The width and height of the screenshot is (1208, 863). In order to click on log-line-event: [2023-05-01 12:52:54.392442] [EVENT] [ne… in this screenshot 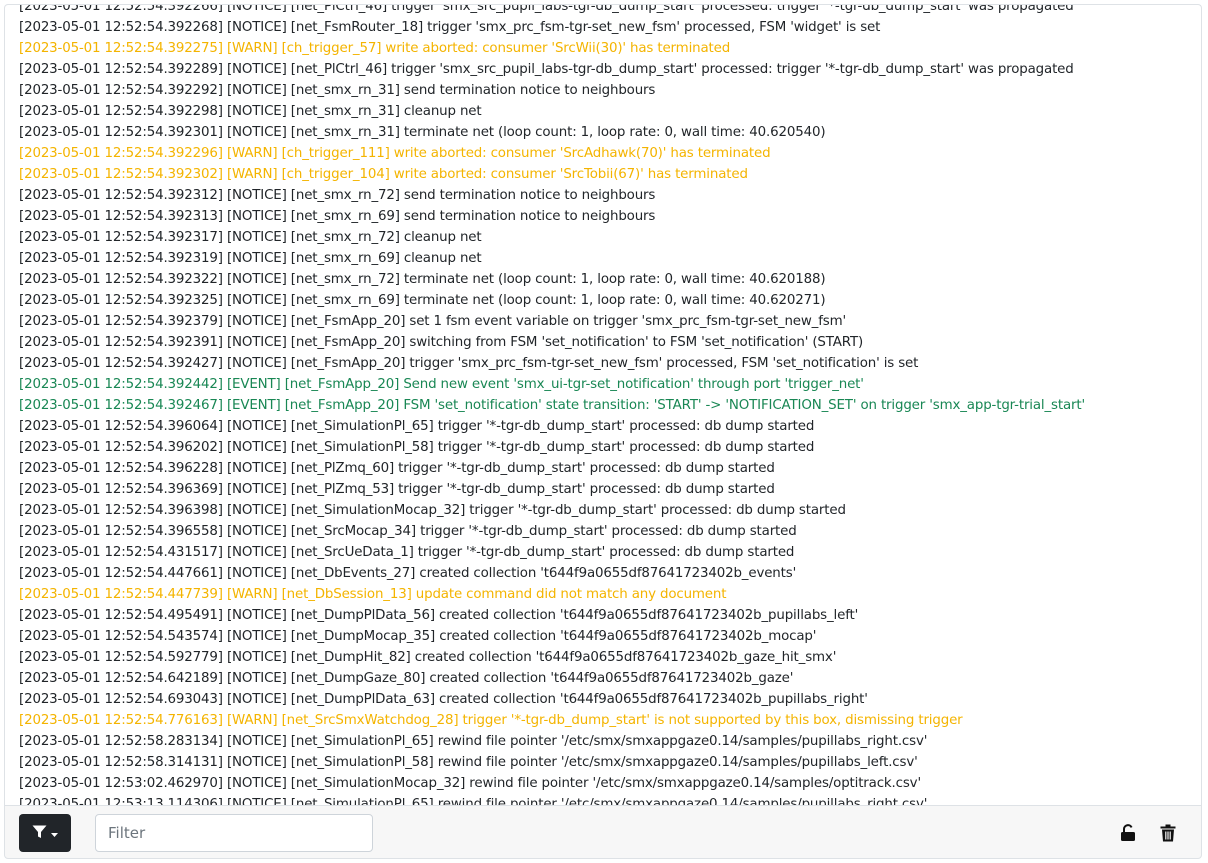, I will do `click(441, 384)`.